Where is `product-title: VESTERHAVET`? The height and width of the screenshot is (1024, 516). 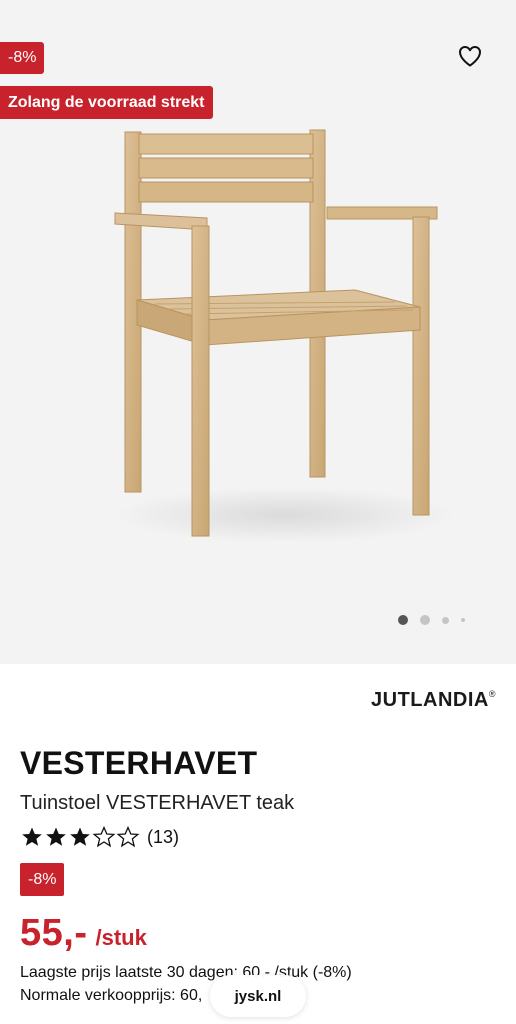
product-title: VESTERHAVET is located at coordinates (139, 763).